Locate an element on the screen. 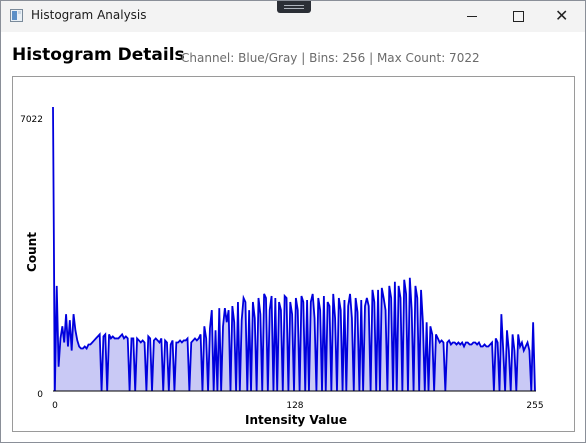 The image size is (586, 443). x-tick-label: 0 is located at coordinates (55, 406).